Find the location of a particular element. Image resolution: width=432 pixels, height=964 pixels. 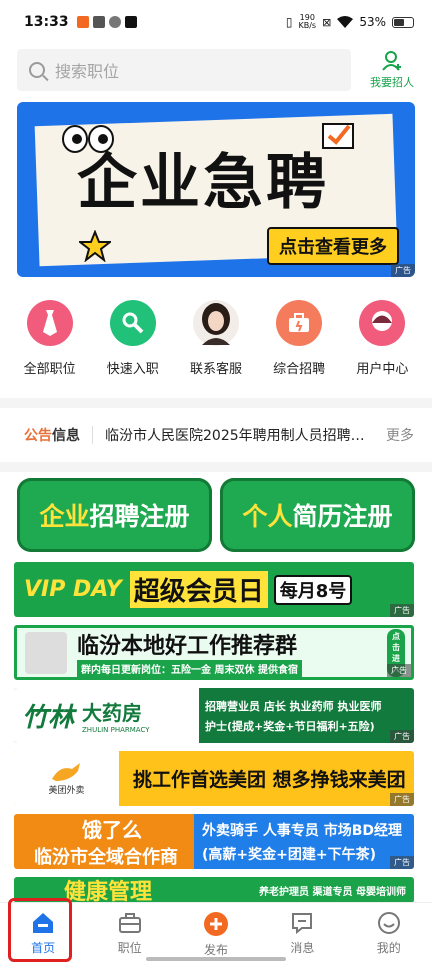

menu-label: 综合招聘 is located at coordinates (299, 369).